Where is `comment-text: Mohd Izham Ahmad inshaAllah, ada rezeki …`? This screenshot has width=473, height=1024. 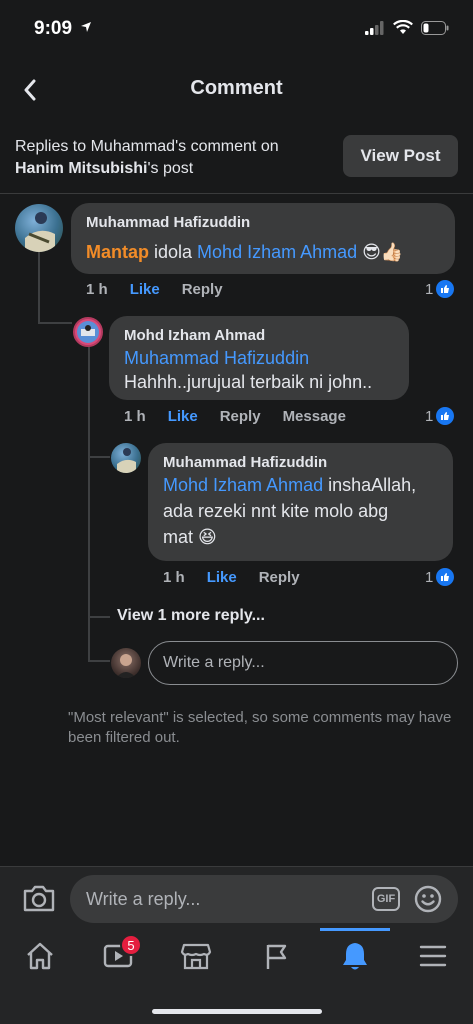
comment-text: Mohd Izham Ahmad inshaAllah, ada rezeki … is located at coordinates (305, 511).